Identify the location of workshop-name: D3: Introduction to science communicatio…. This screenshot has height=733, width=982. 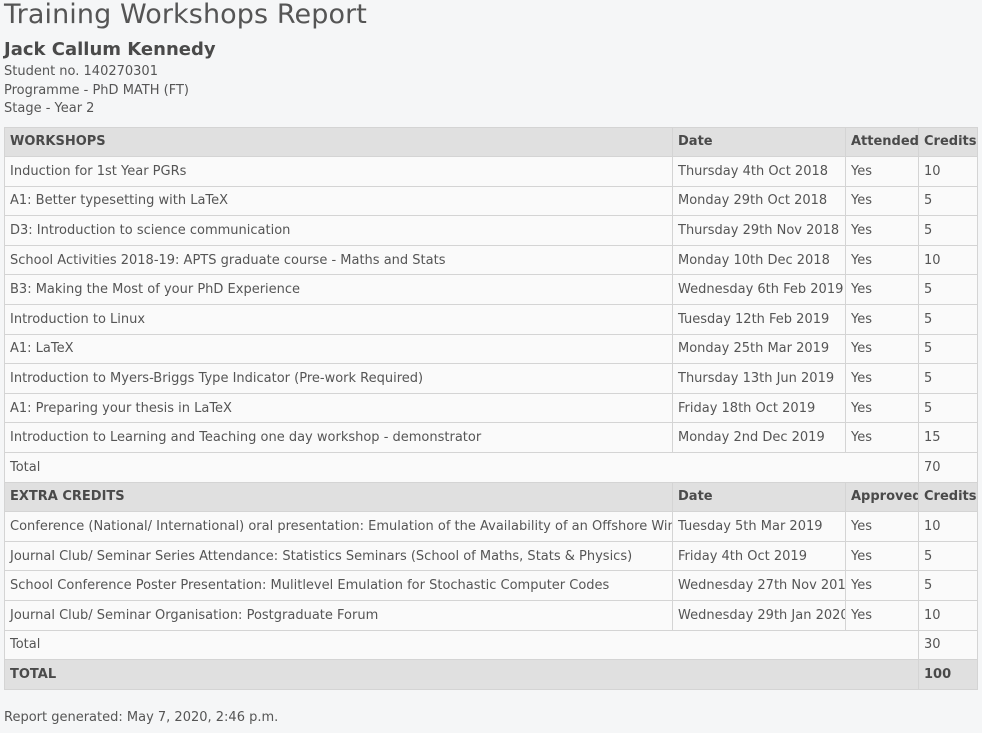
(338, 230).